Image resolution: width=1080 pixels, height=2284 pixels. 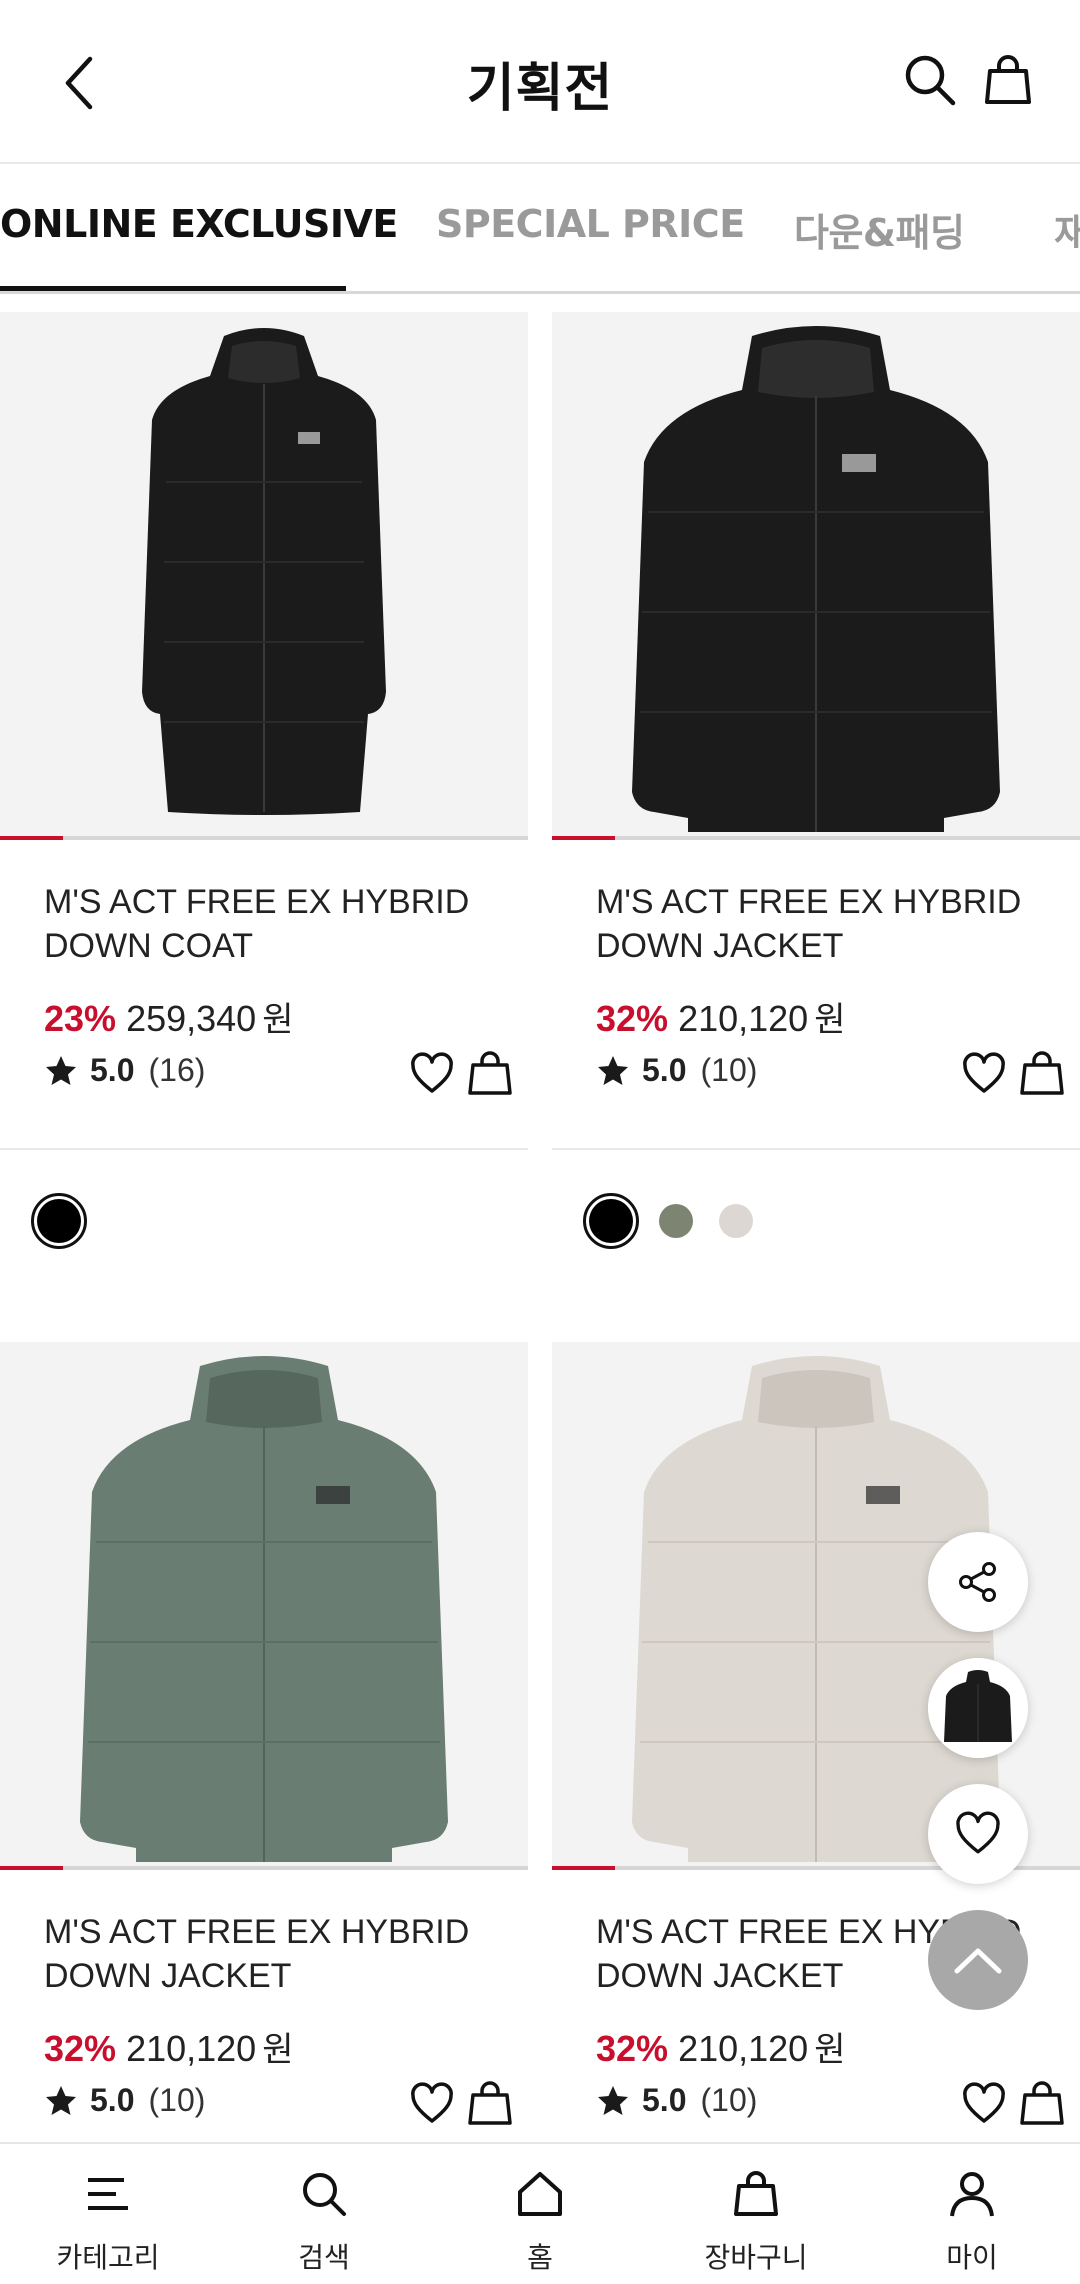 I want to click on nav-my: 마이, so click(x=972, y=2214).